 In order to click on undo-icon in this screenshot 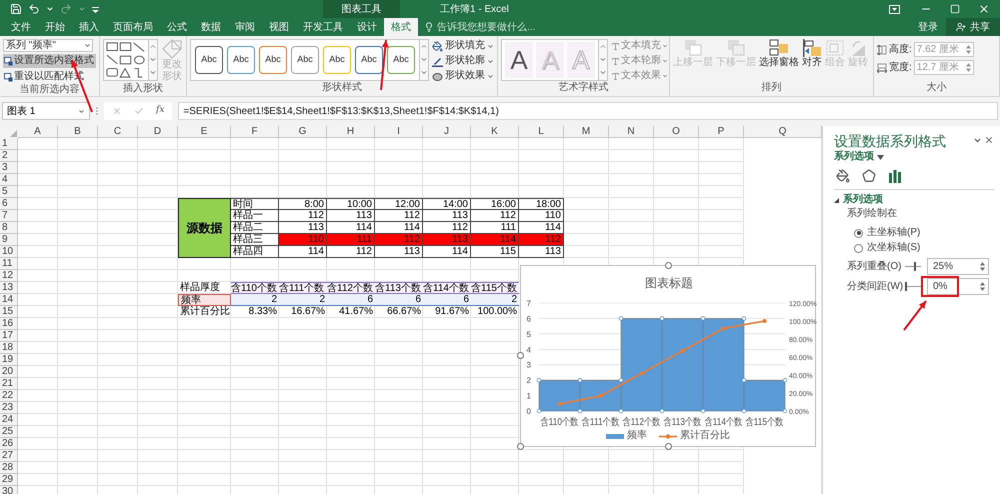, I will do `click(34, 9)`.